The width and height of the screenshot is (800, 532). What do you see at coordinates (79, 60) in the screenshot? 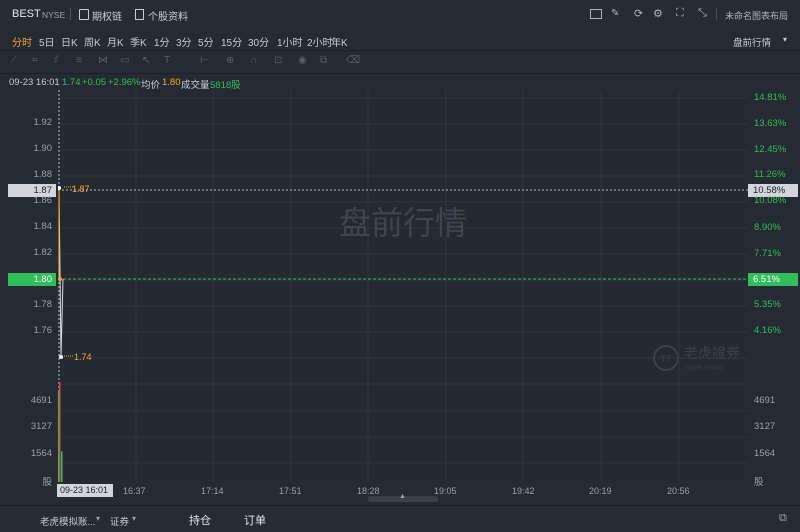
I see `fib-tool-icon: ≡` at bounding box center [79, 60].